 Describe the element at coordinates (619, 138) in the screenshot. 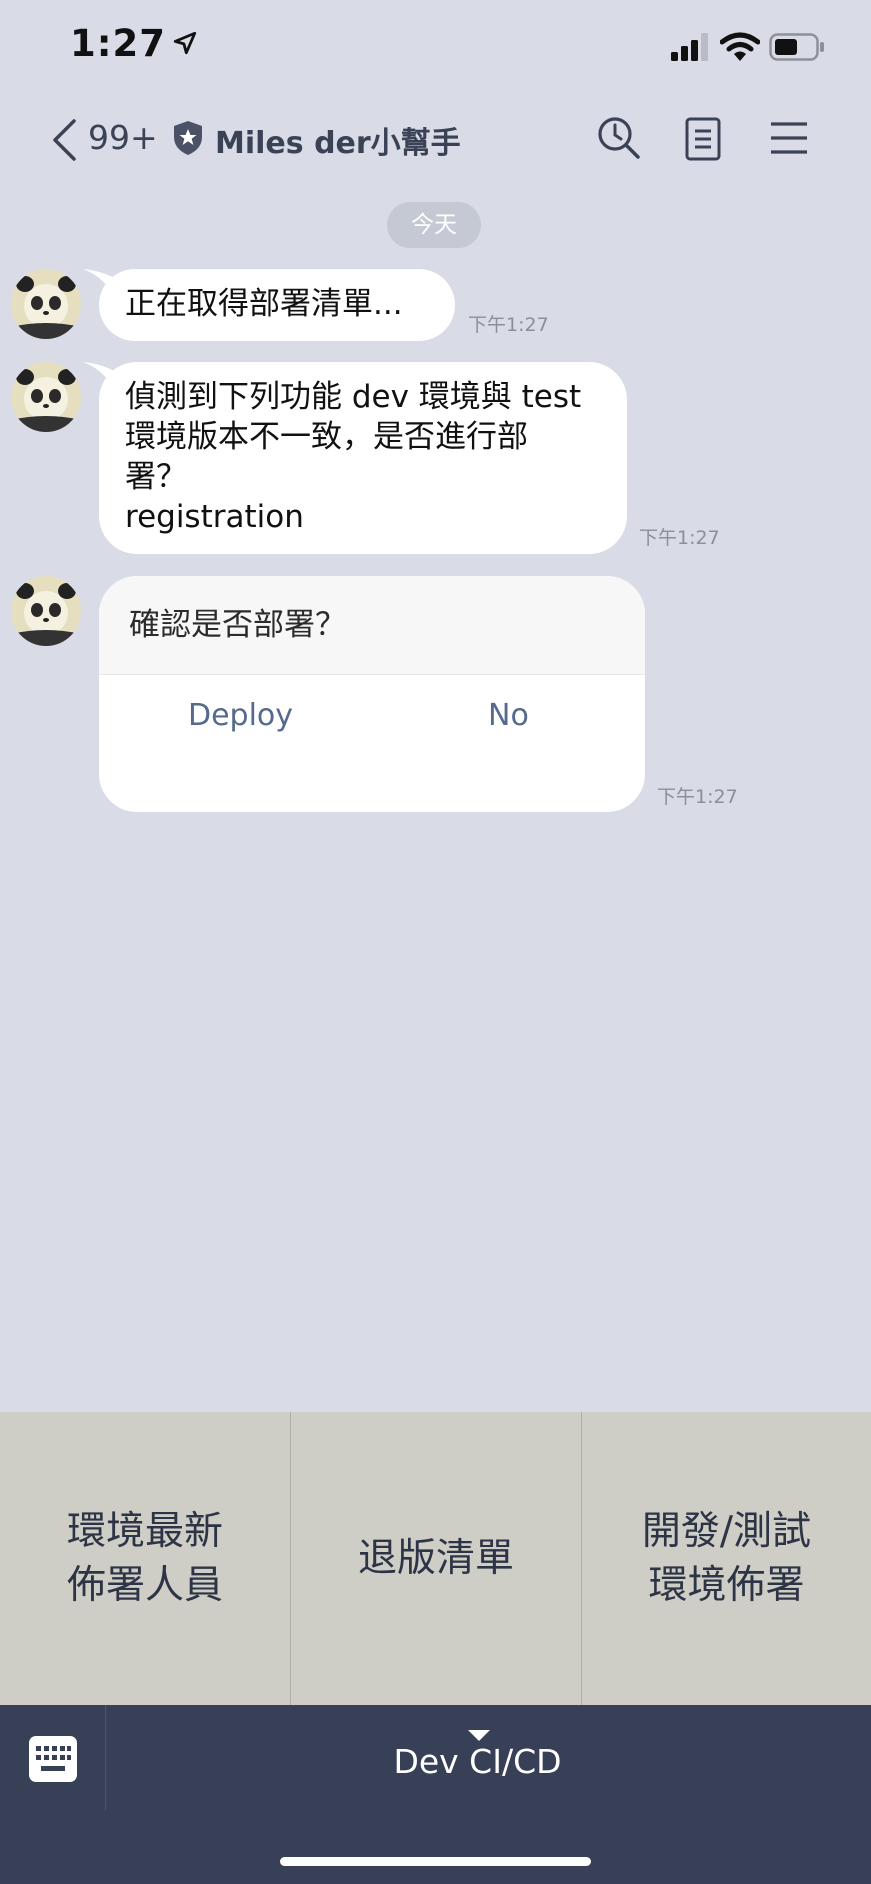

I see `search-button` at that location.